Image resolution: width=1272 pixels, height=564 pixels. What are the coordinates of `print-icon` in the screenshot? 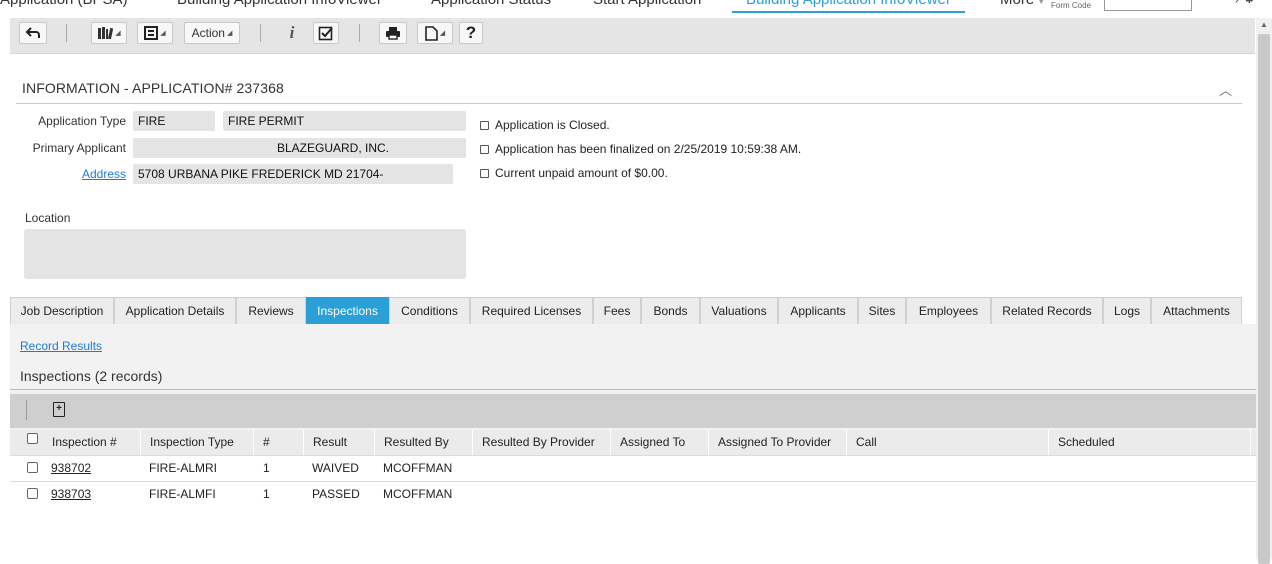 It's located at (393, 33).